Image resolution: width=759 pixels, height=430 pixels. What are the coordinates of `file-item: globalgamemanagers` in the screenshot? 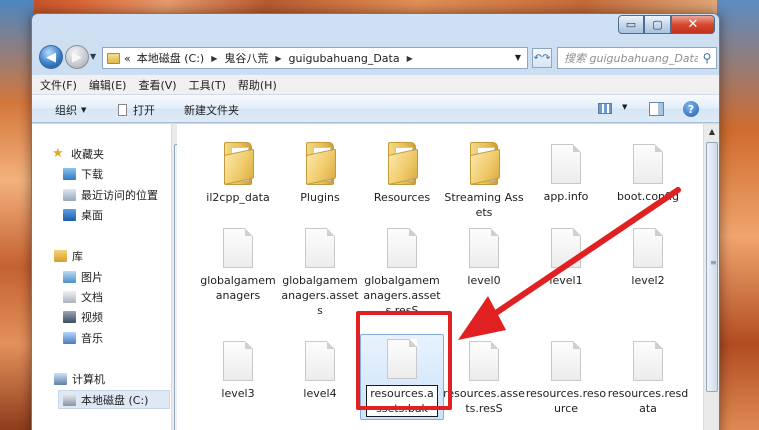 It's located at (238, 265).